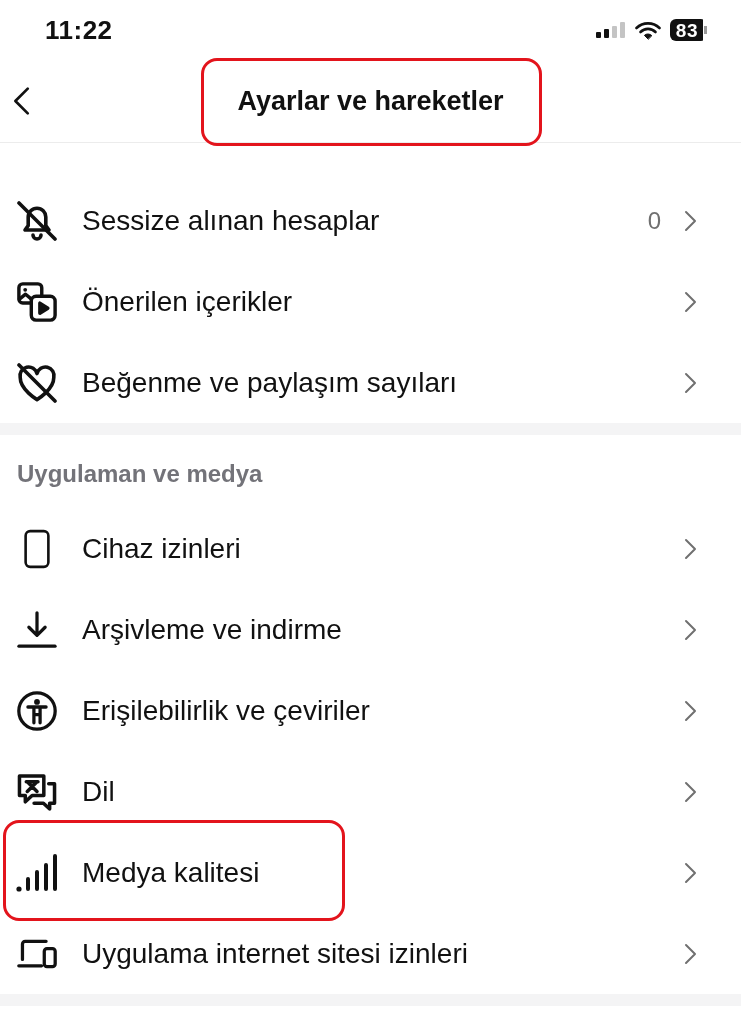 The width and height of the screenshot is (741, 1021). What do you see at coordinates (370, 101) in the screenshot?
I see `screen-title: Ayarlar ve hareketler` at bounding box center [370, 101].